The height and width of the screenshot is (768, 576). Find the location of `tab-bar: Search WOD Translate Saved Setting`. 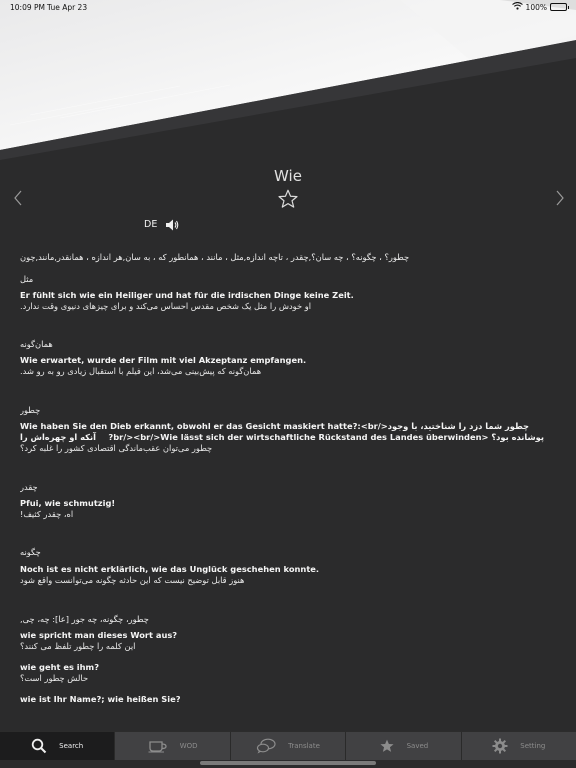

tab-bar: Search WOD Translate Saved Setting is located at coordinates (288, 745).